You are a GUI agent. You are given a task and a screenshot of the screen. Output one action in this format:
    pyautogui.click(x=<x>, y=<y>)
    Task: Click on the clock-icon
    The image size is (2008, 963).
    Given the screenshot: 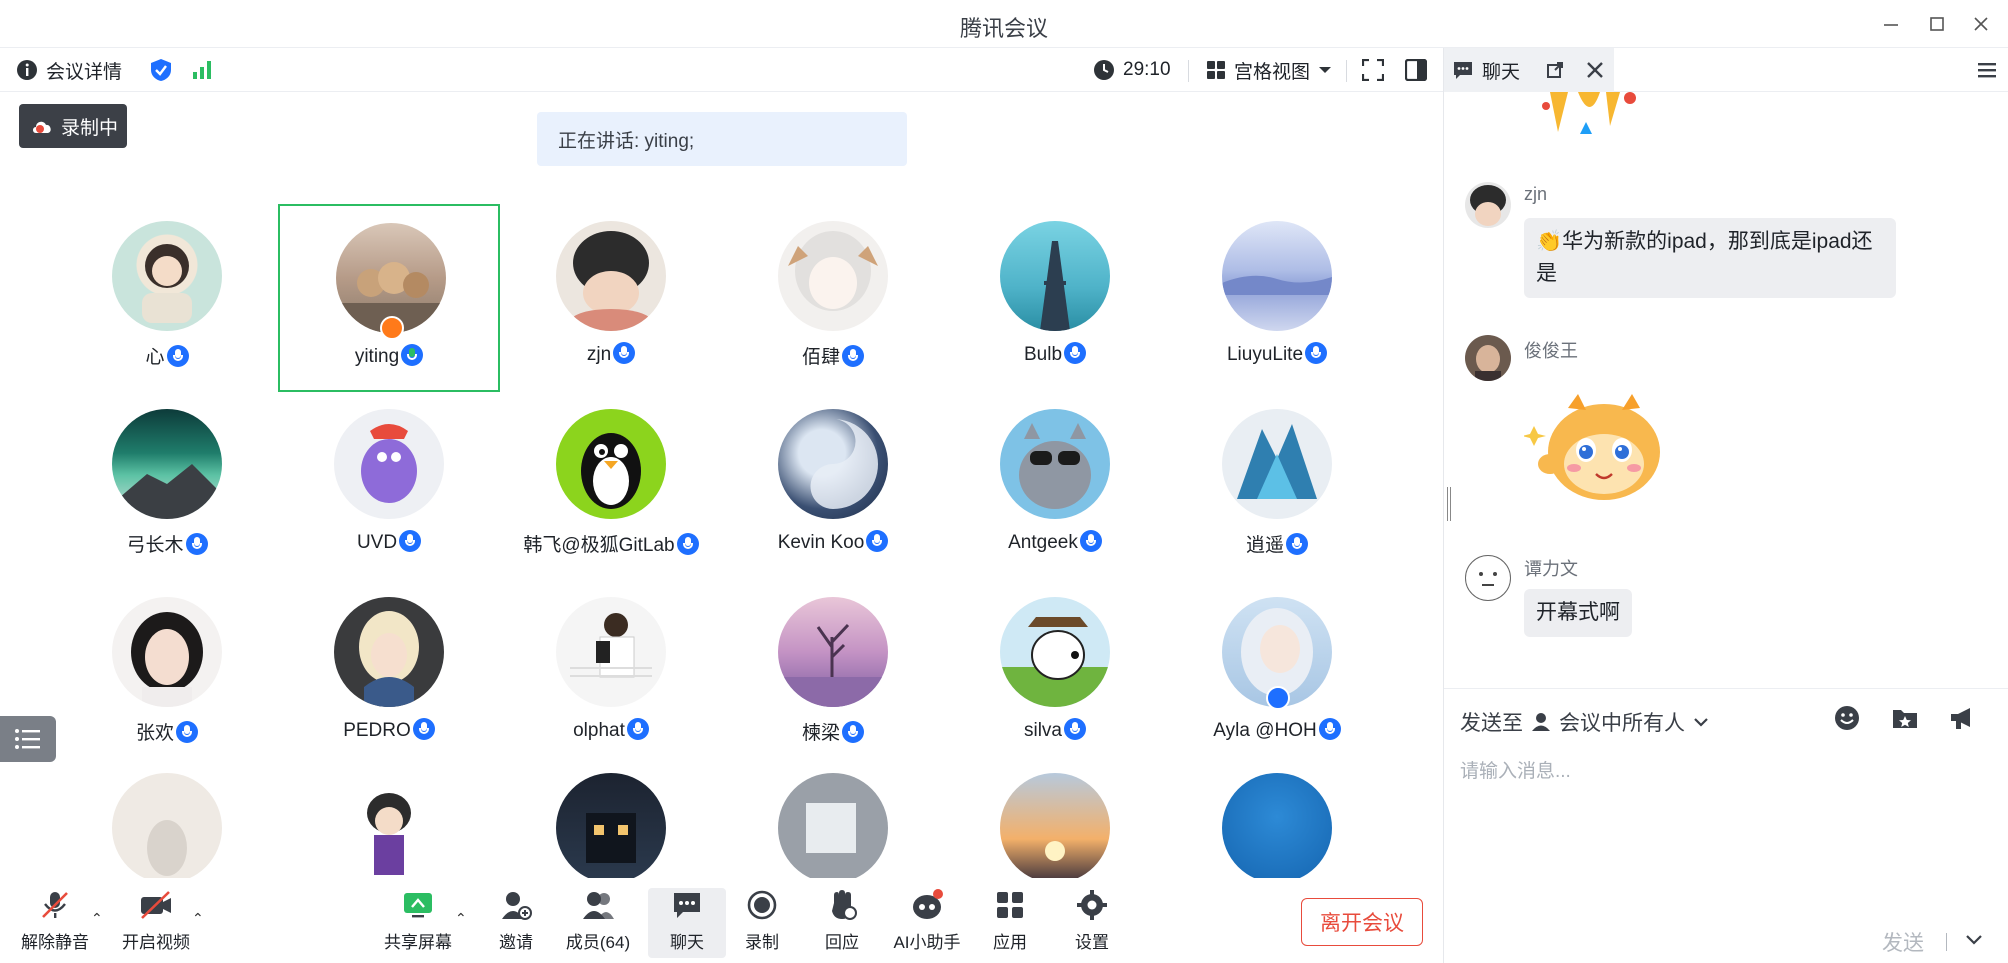 What is the action you would take?
    pyautogui.click(x=1104, y=70)
    